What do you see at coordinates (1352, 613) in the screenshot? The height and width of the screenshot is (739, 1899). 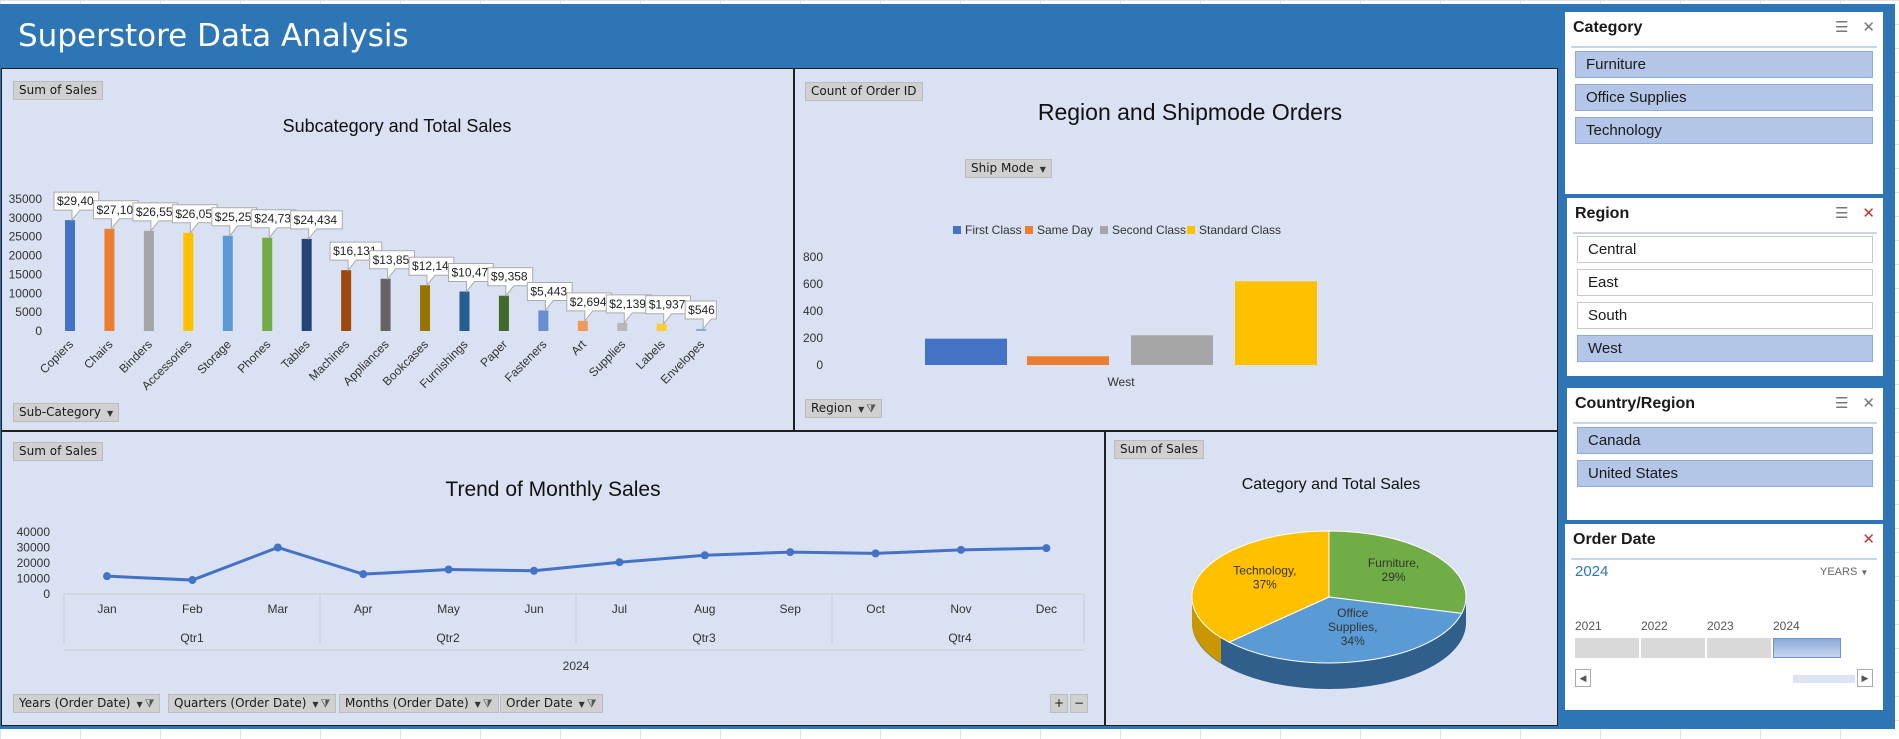 I see `pie-data-label: Office` at bounding box center [1352, 613].